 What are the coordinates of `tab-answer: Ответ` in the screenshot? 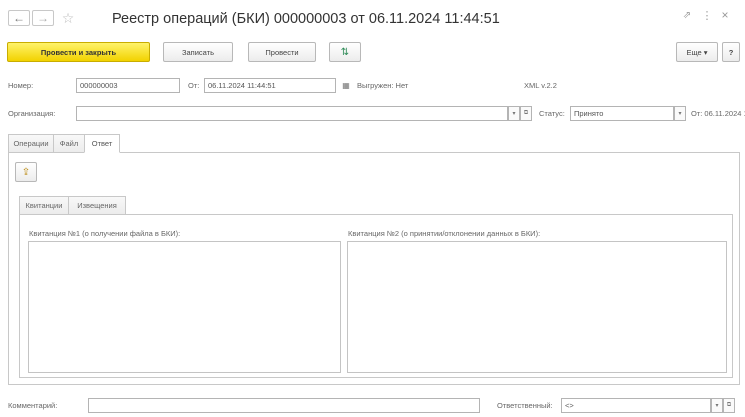 It's located at (102, 143).